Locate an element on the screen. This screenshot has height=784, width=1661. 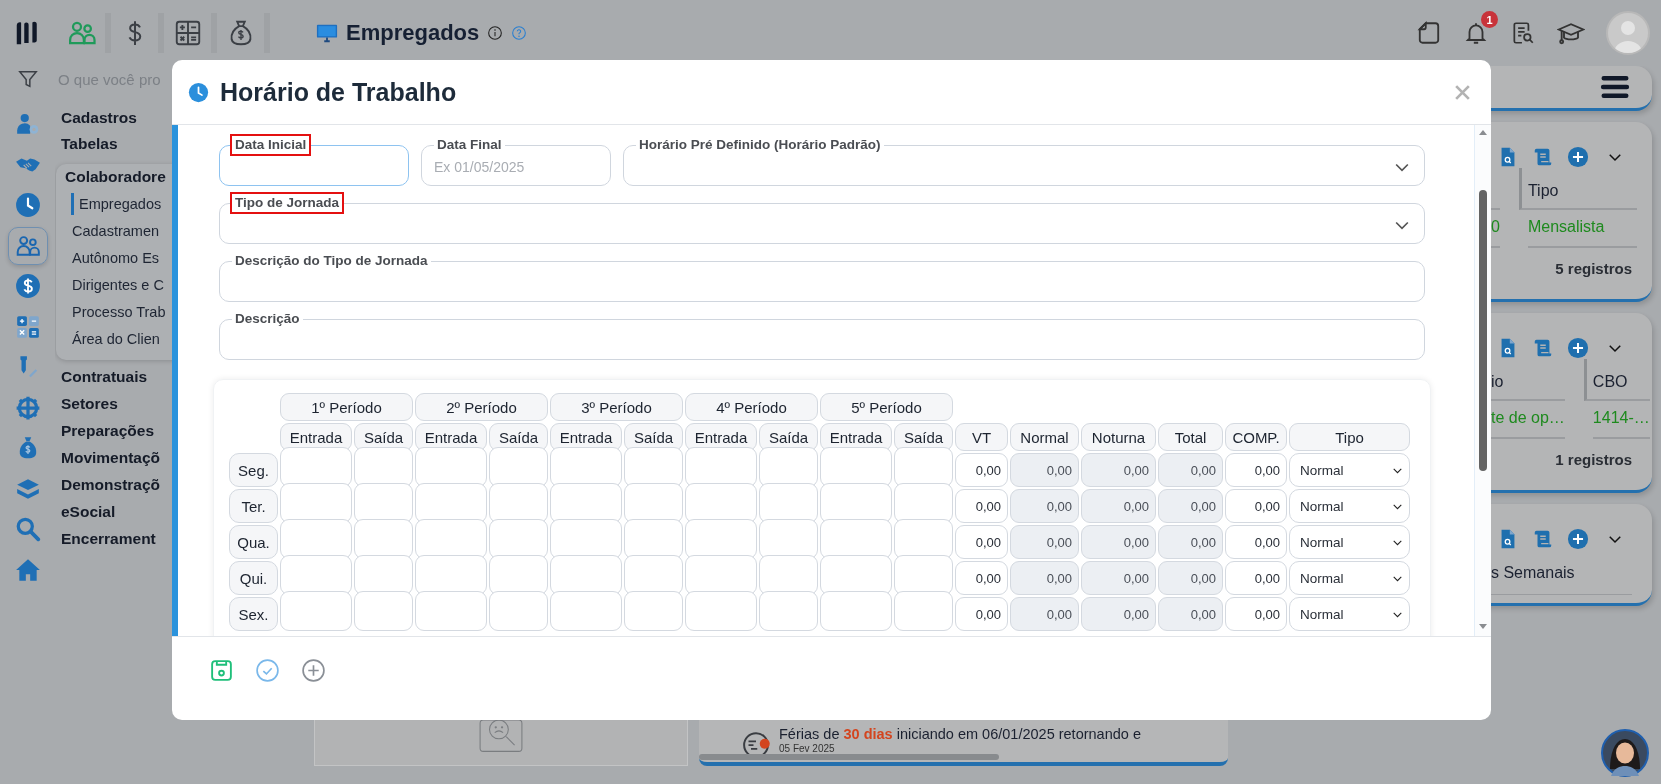
nav-button is located at coordinates (27, 245).